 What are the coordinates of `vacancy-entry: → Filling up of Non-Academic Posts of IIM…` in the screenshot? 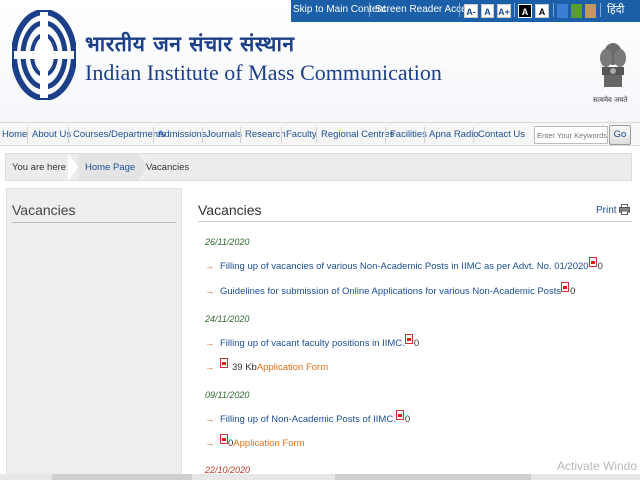 It's located at (308, 417).